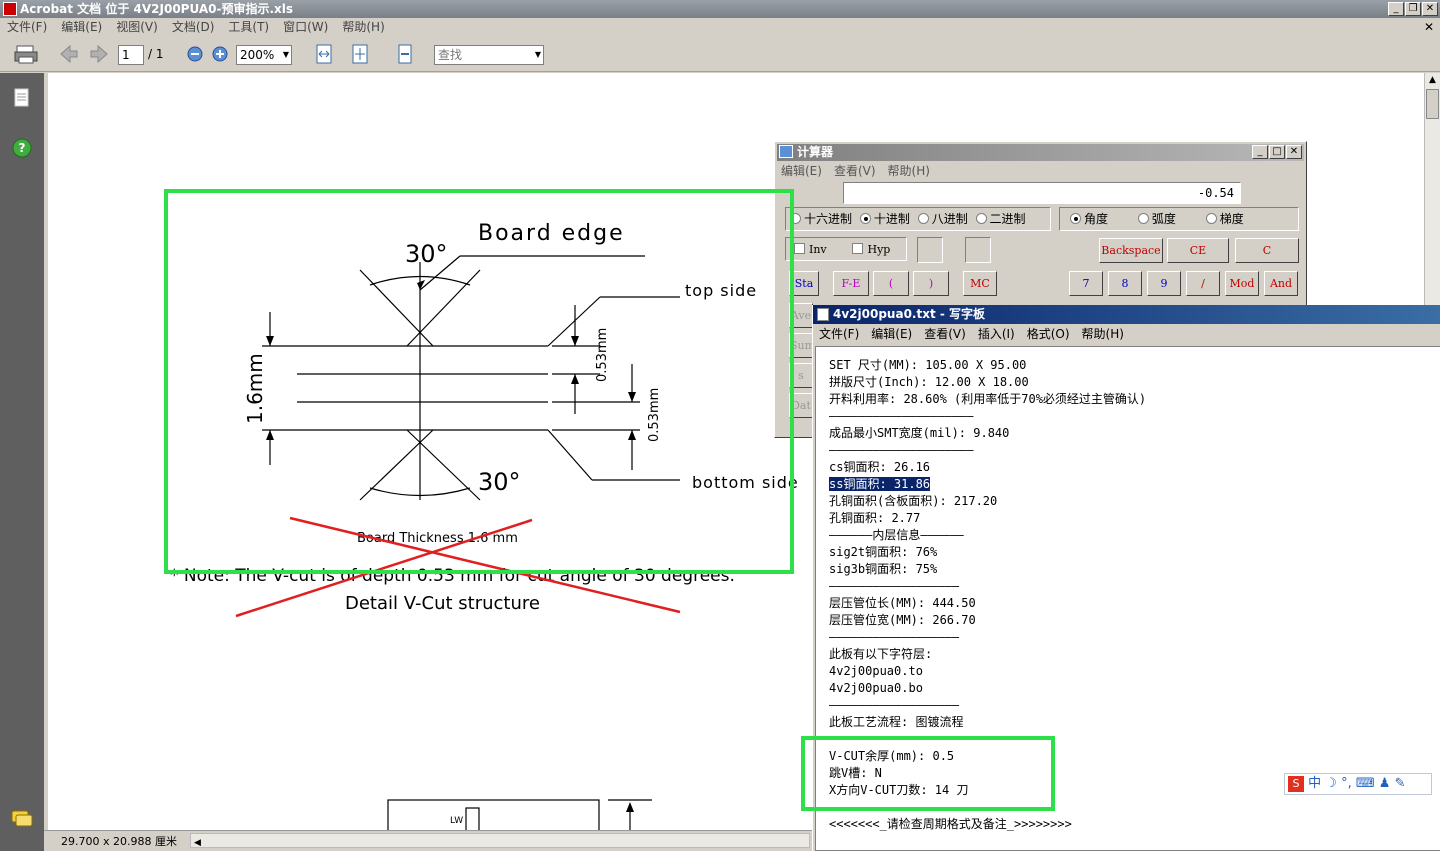 The width and height of the screenshot is (1440, 851). I want to click on text-line: 4v2j00pua0.bo, so click(876, 688).